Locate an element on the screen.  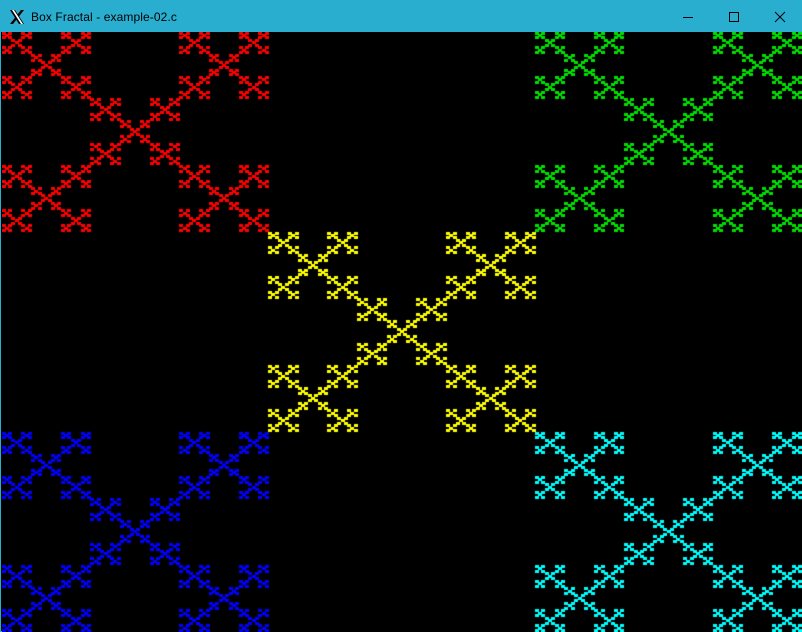
caption-buttons is located at coordinates (733, 16).